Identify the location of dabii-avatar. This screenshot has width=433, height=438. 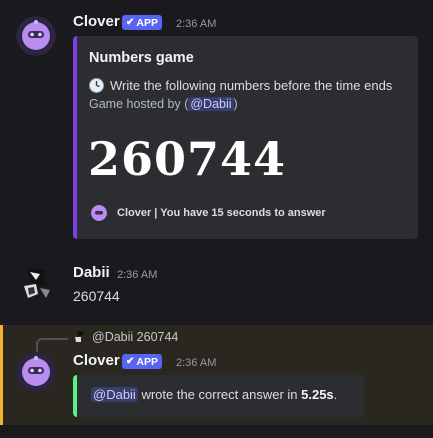
(36, 284).